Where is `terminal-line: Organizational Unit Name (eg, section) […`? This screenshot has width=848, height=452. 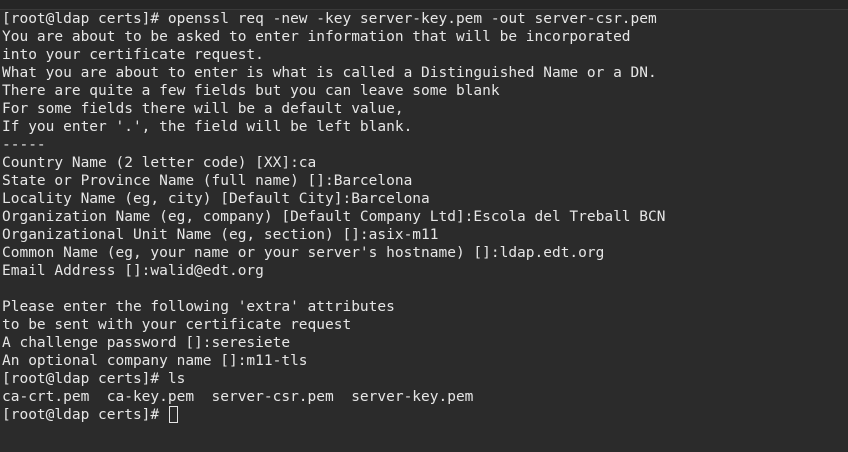 terminal-line: Organizational Unit Name (eg, section) [… is located at coordinates (220, 235).